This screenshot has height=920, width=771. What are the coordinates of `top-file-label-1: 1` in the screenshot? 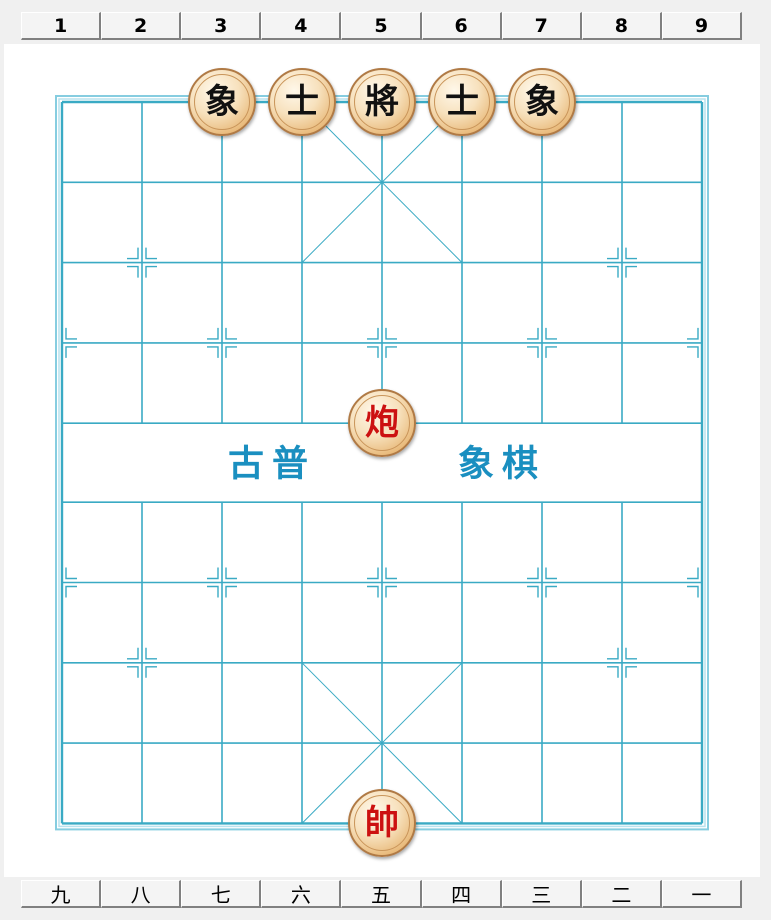 It's located at (61, 26).